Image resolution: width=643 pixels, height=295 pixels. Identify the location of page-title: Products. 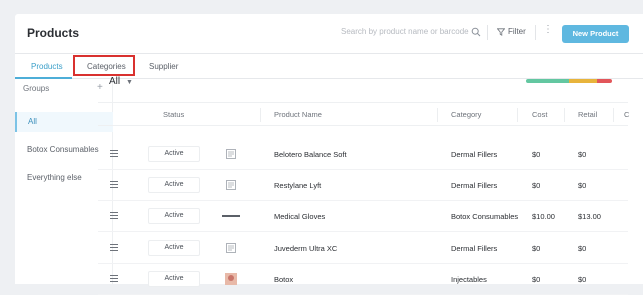
(53, 33).